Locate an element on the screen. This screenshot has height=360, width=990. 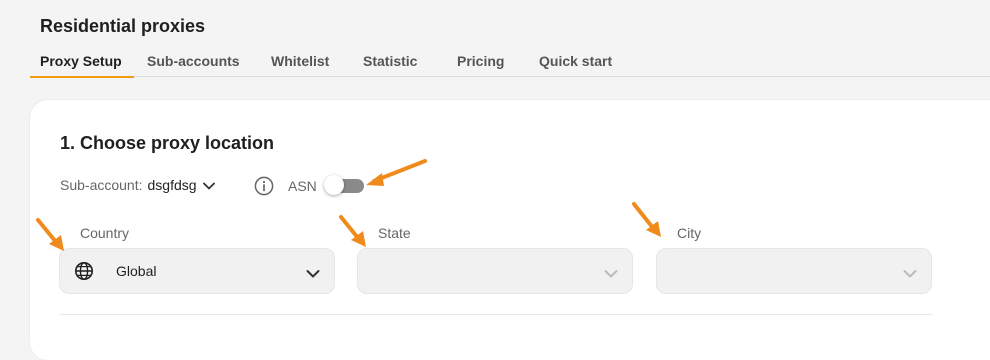
globe-icon is located at coordinates (84, 271).